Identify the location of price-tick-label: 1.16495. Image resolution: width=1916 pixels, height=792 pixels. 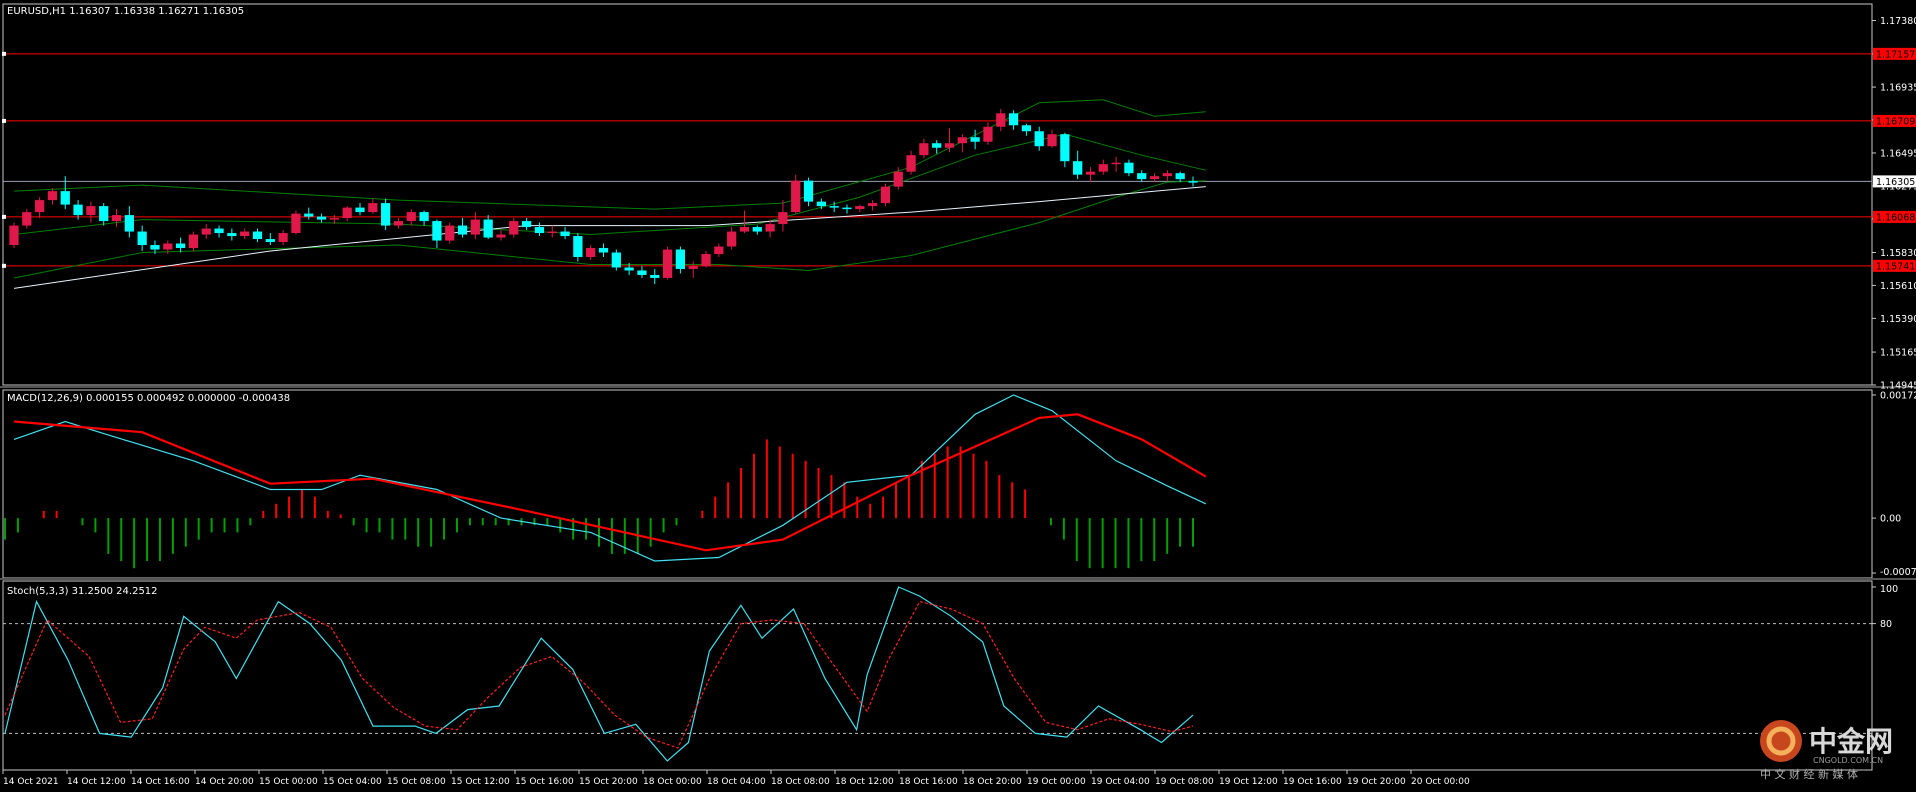
(1898, 153).